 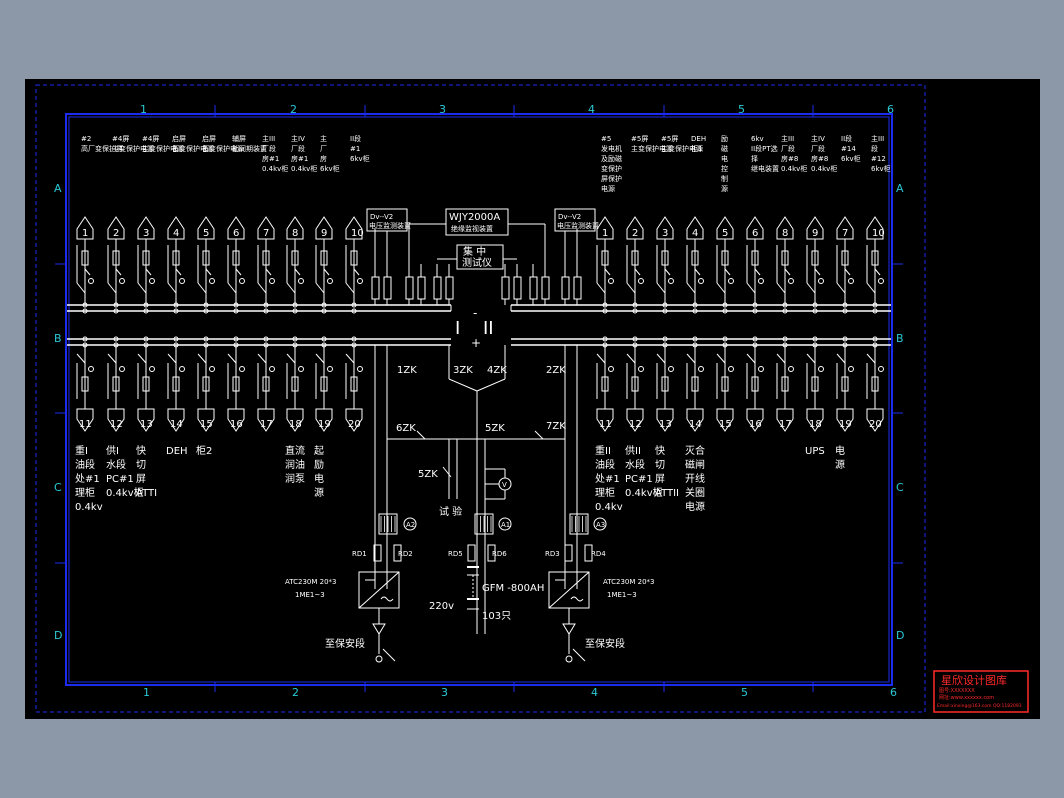 I want to click on feeder-right-top-3: #5屏主变保护电源3, so click(x=679, y=224).